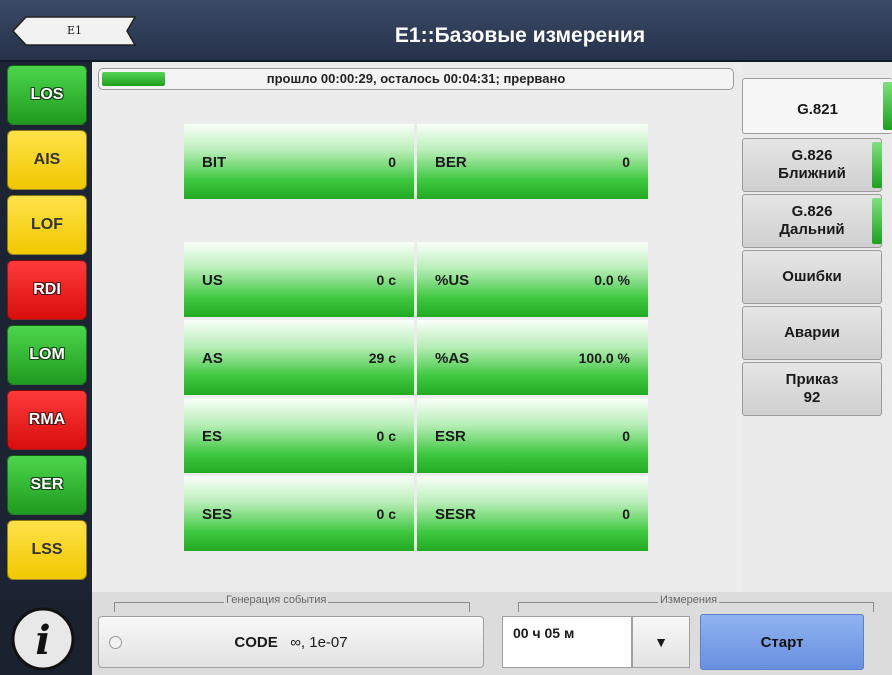 Image resolution: width=892 pixels, height=675 pixels. What do you see at coordinates (887, 106) in the screenshot?
I see `tab-g821-indicator` at bounding box center [887, 106].